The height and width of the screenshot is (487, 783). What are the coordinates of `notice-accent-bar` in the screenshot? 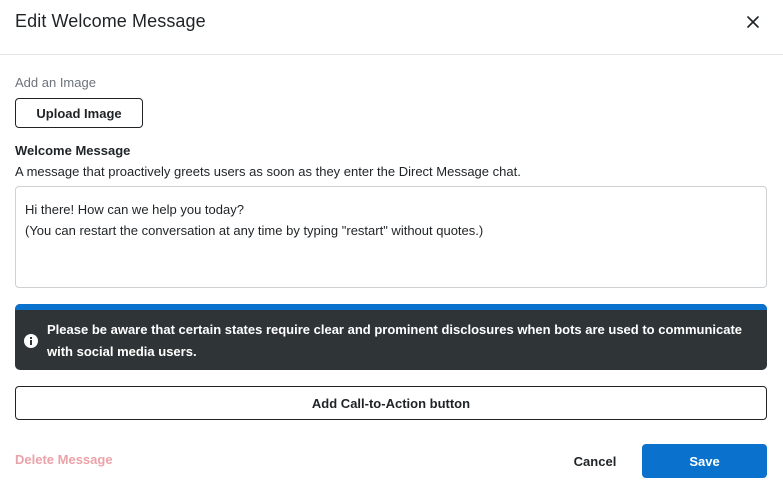 It's located at (391, 307).